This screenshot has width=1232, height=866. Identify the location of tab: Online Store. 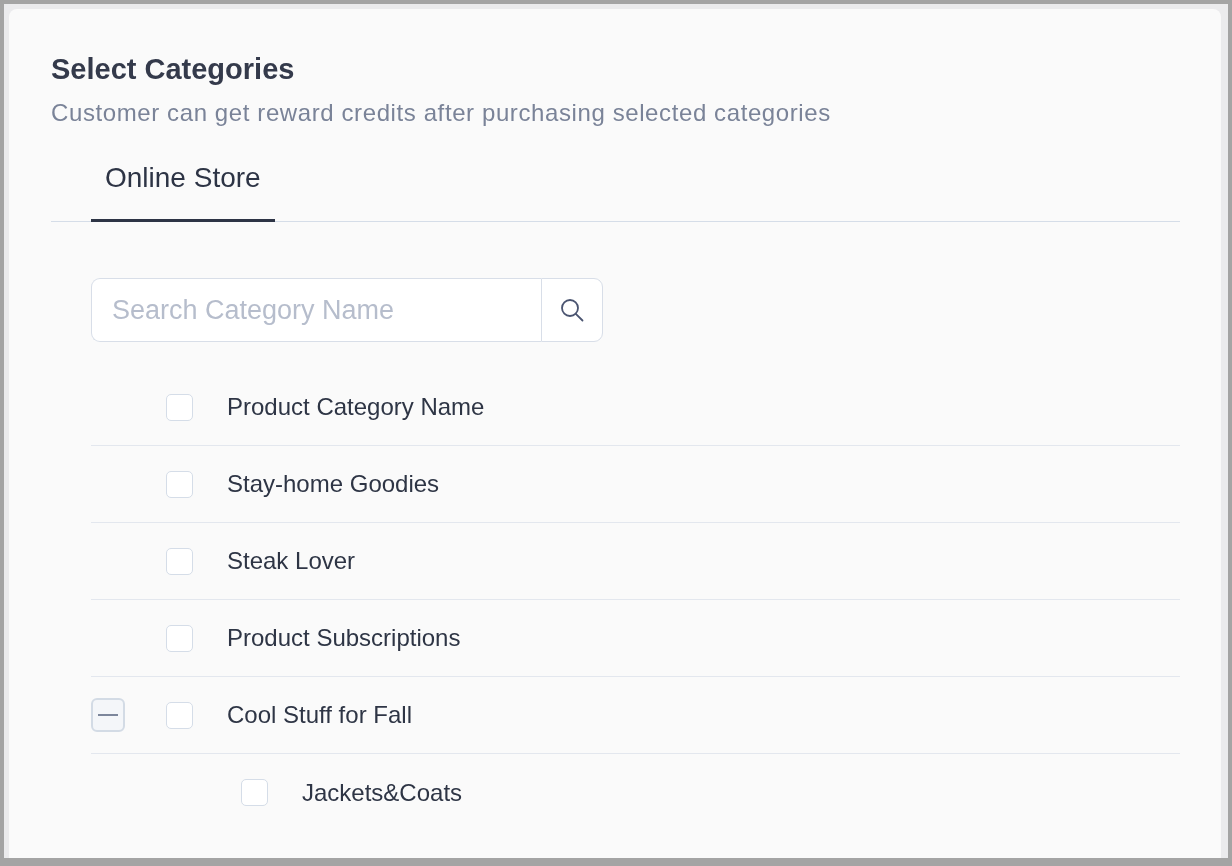
(183, 181).